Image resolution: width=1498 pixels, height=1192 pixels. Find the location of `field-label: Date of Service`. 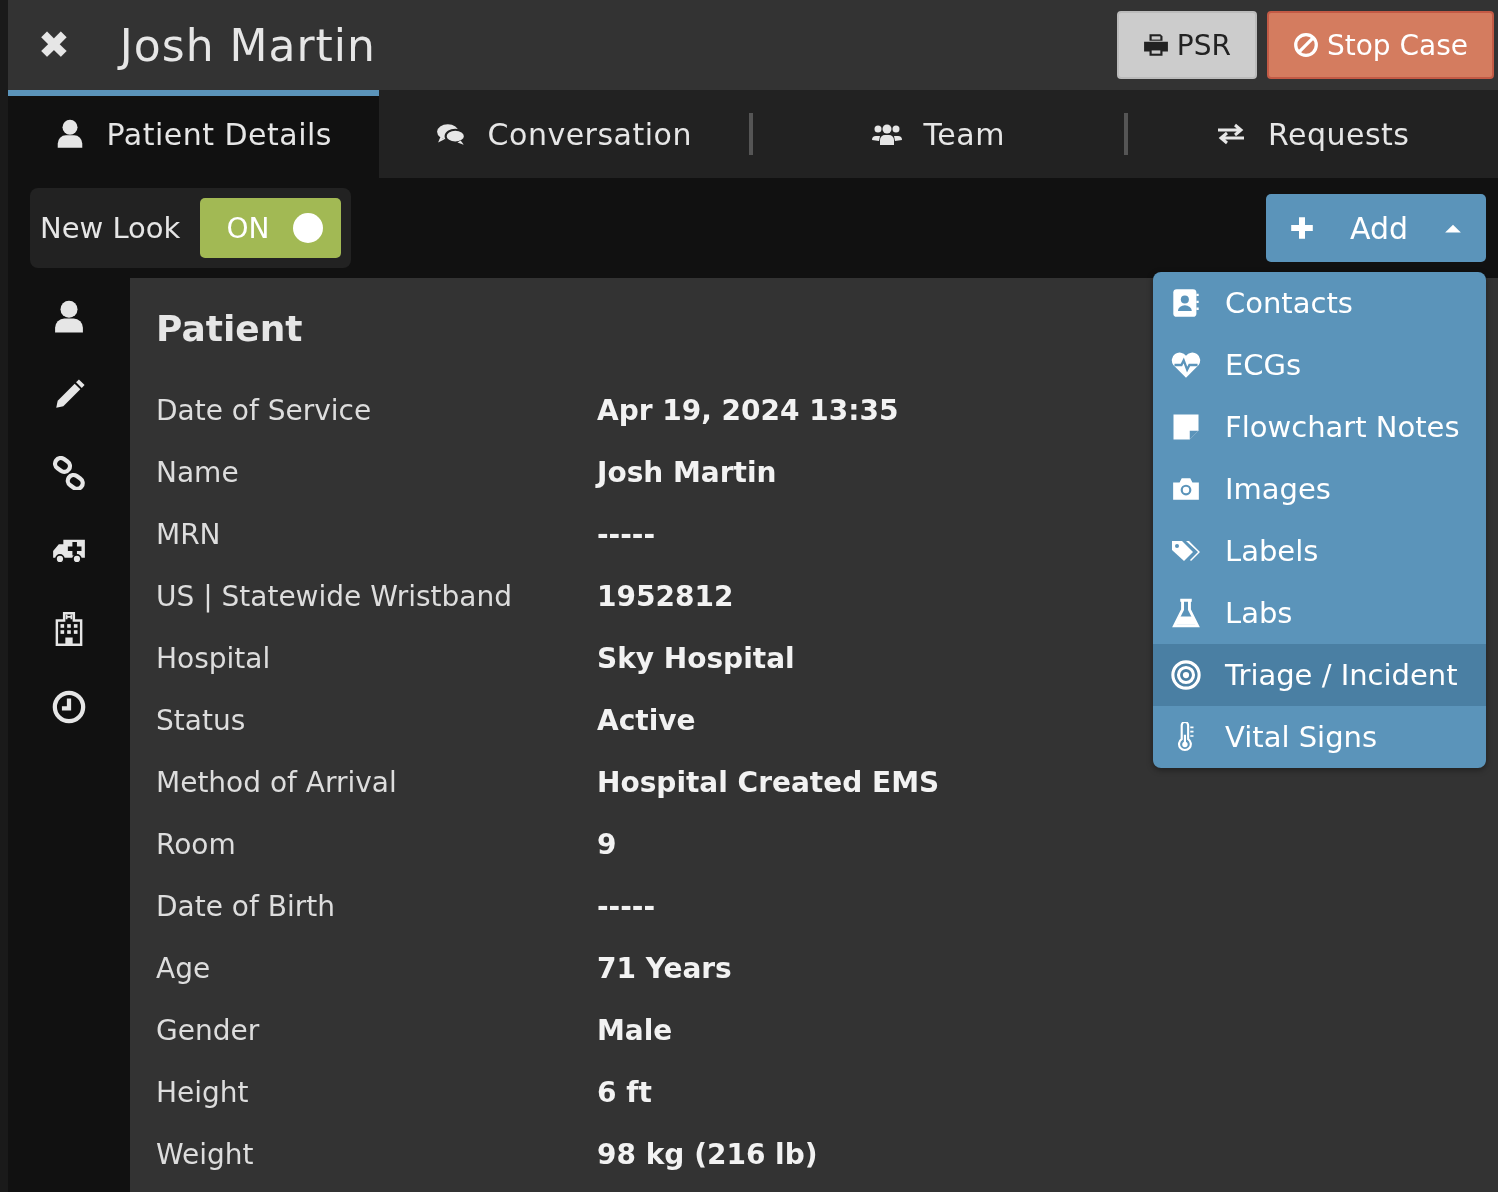

field-label: Date of Service is located at coordinates (264, 410).